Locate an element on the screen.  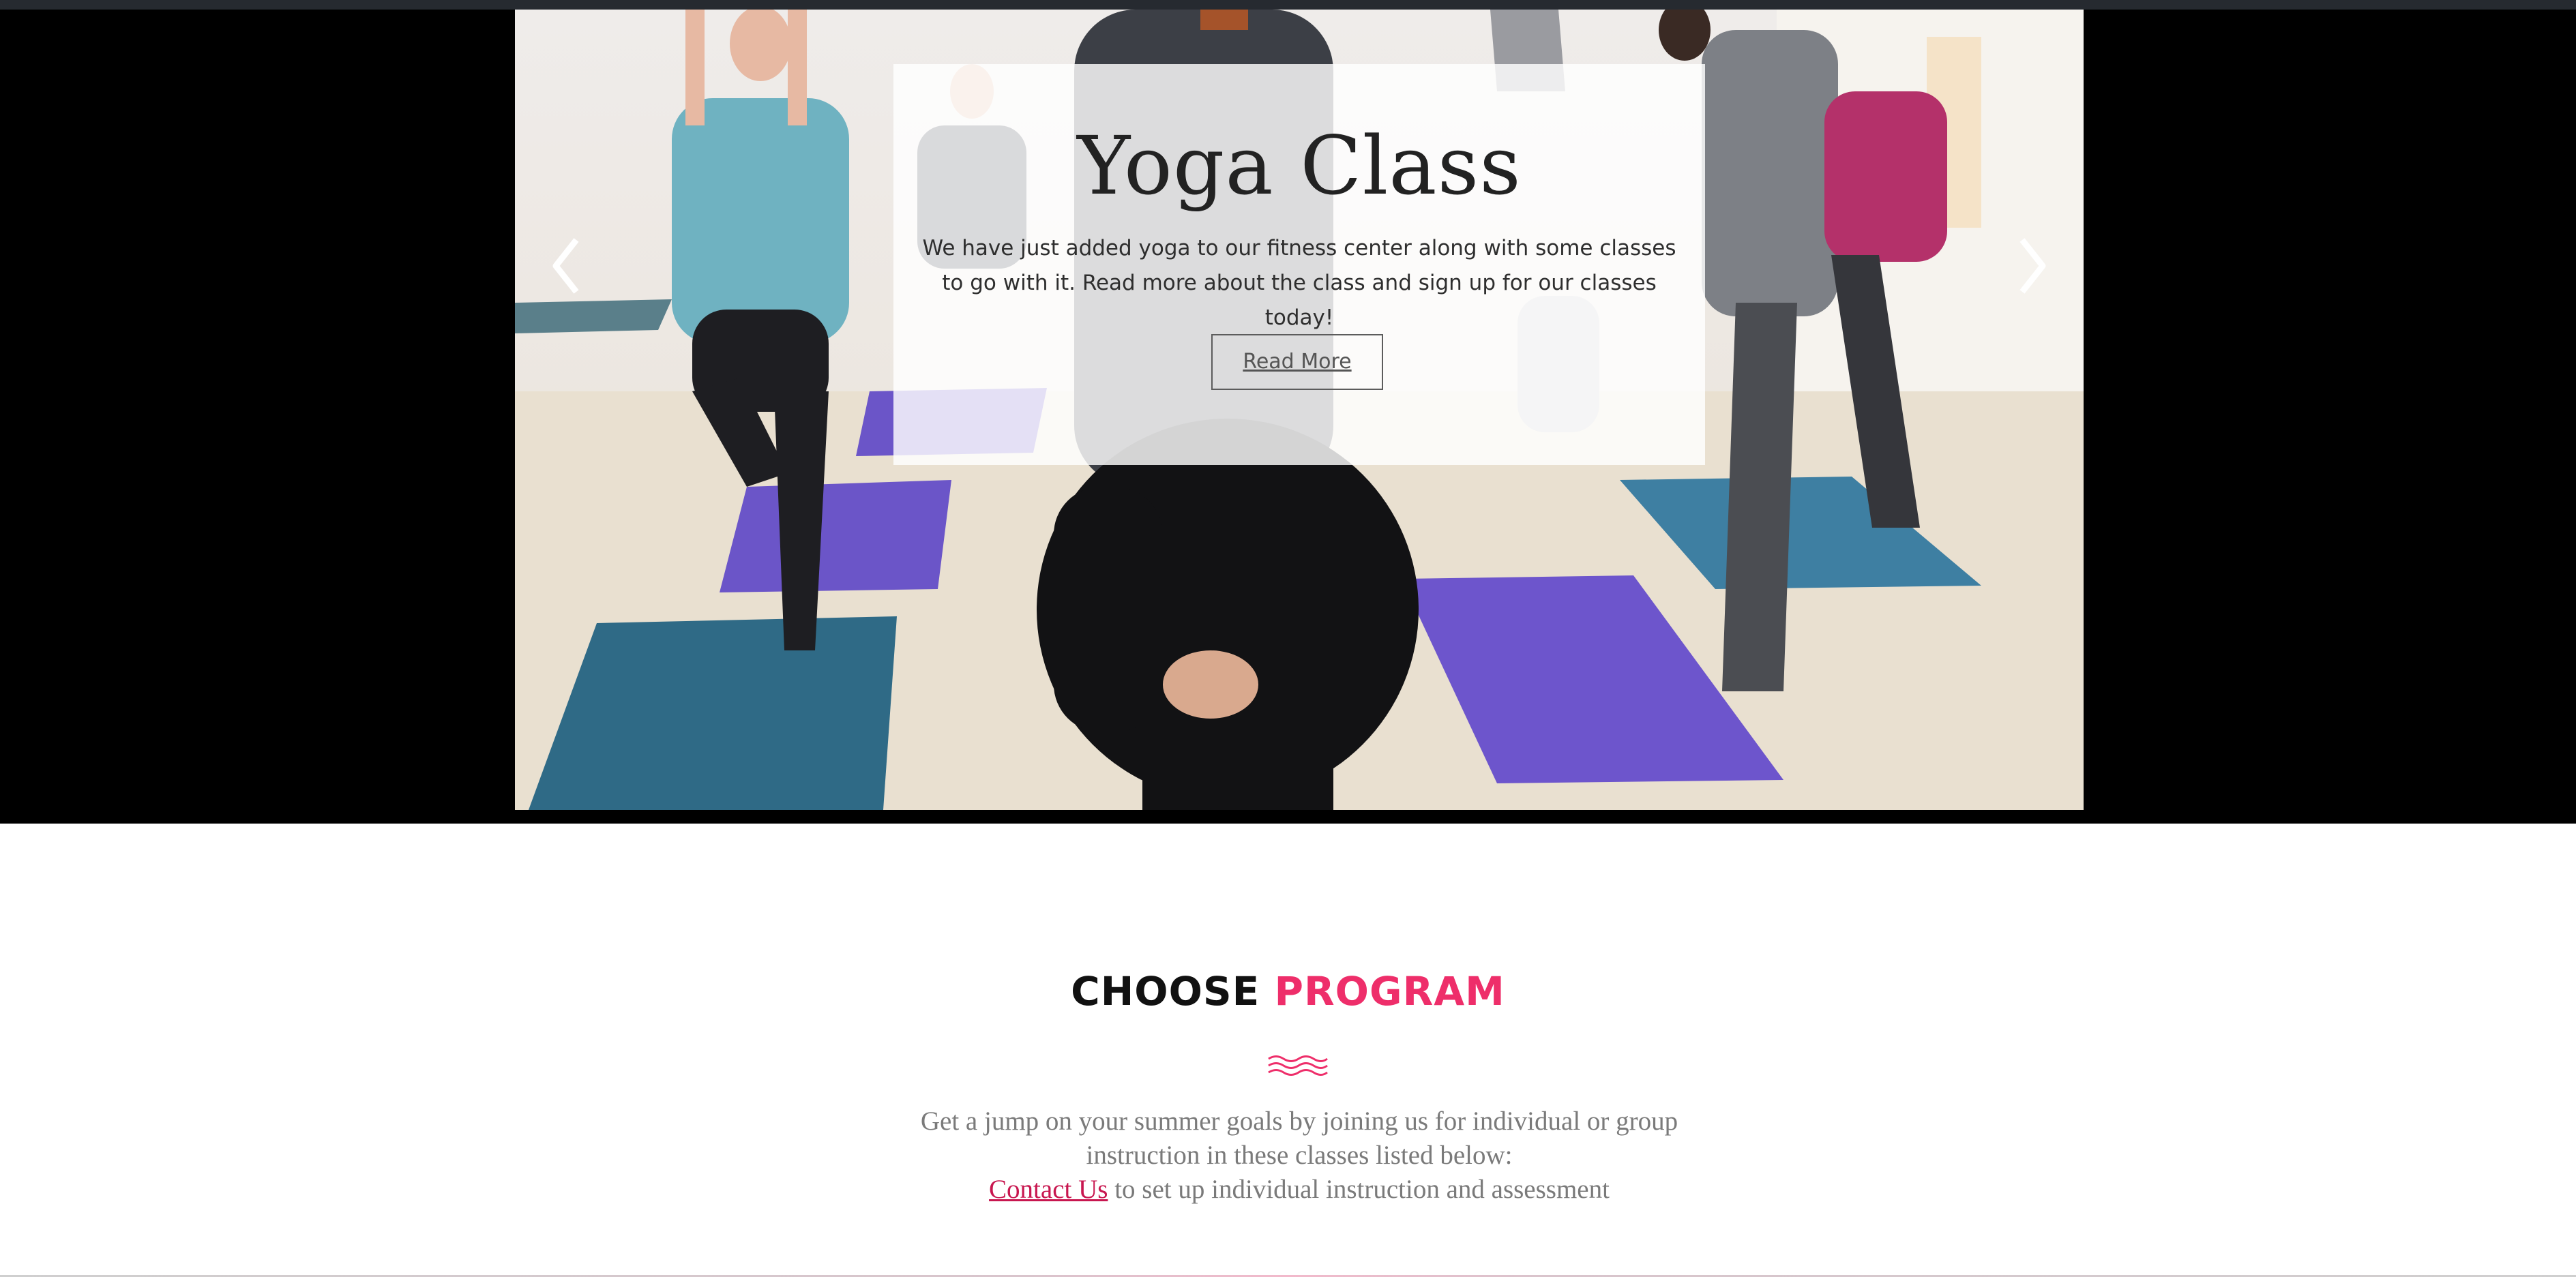
wave-icon is located at coordinates (1298, 1065).